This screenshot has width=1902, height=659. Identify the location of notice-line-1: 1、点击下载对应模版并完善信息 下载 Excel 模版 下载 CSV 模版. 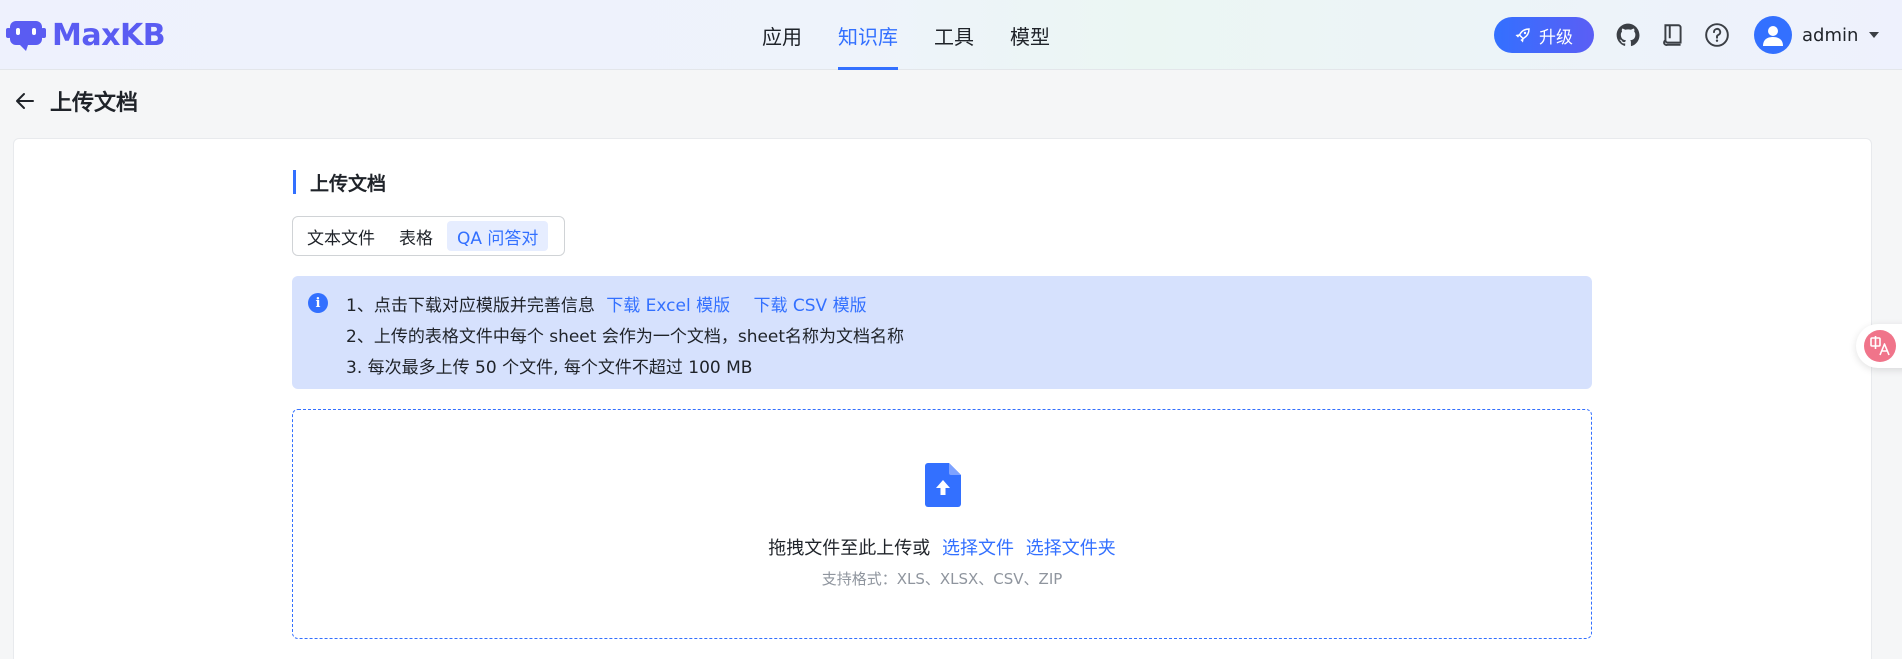
(606, 303).